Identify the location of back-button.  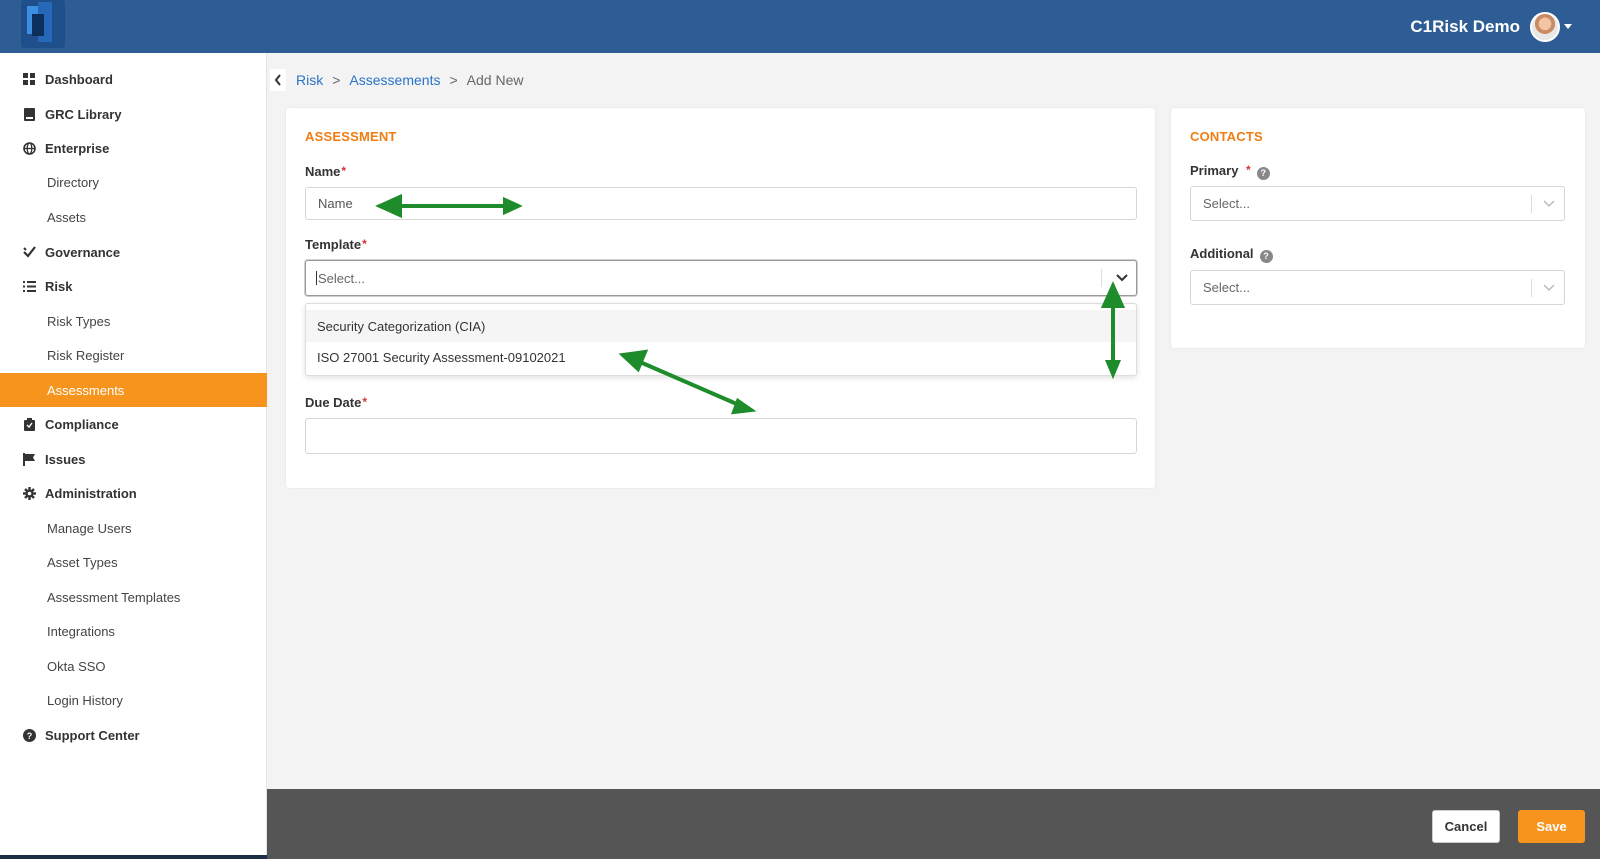
(278, 80).